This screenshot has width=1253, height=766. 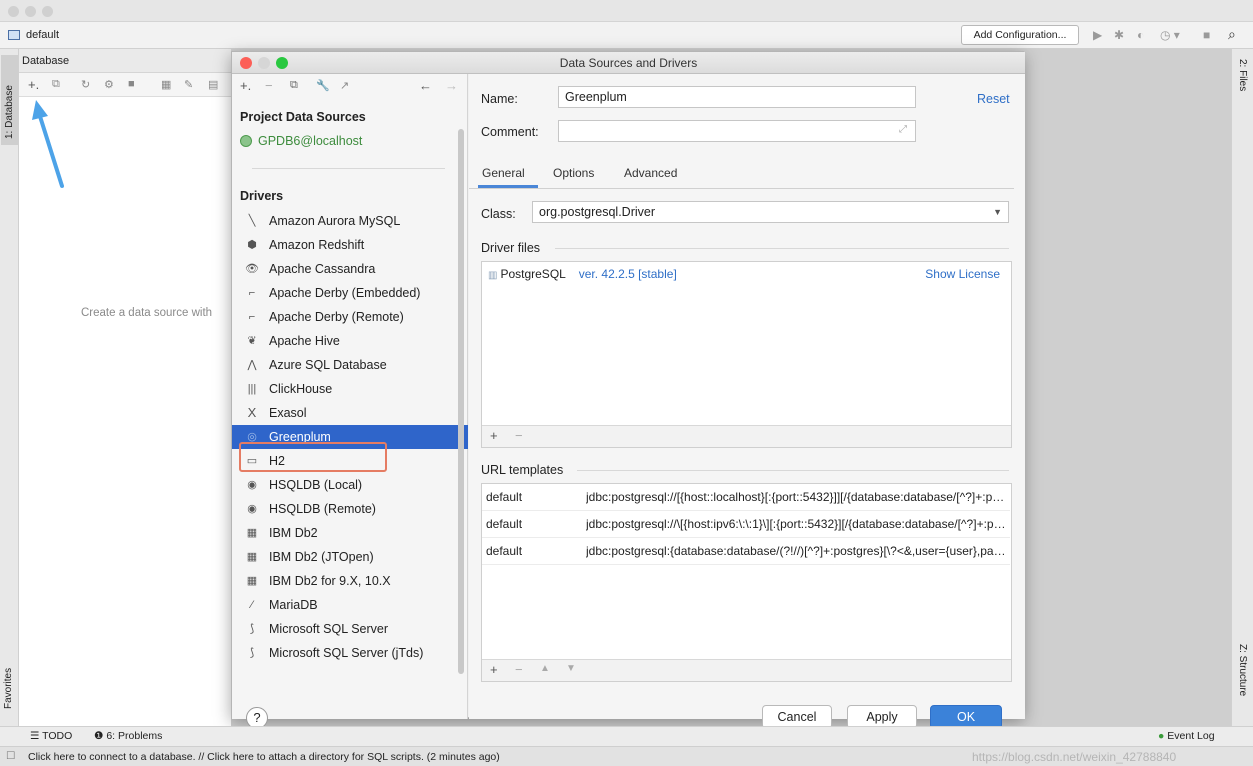 I want to click on files-tool-tab: 2: Files, so click(x=1242, y=75).